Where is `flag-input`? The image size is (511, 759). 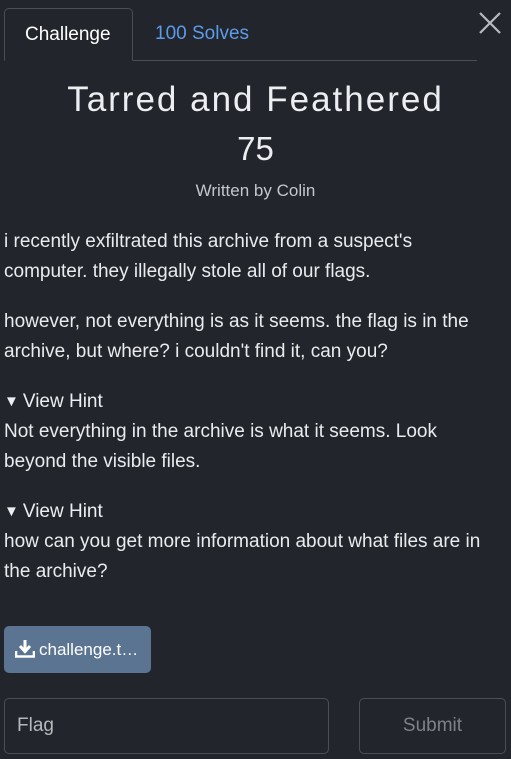 flag-input is located at coordinates (166, 726).